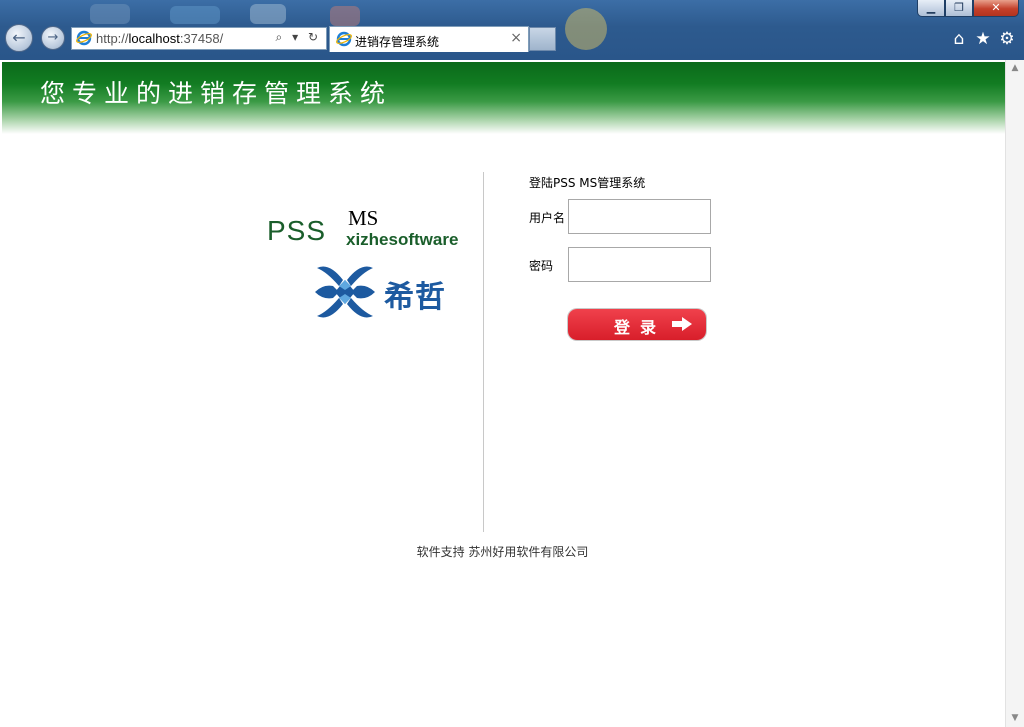 Image resolution: width=1024 pixels, height=727 pixels. I want to click on window-controls: ▁ ❐ ✕, so click(968, 9).